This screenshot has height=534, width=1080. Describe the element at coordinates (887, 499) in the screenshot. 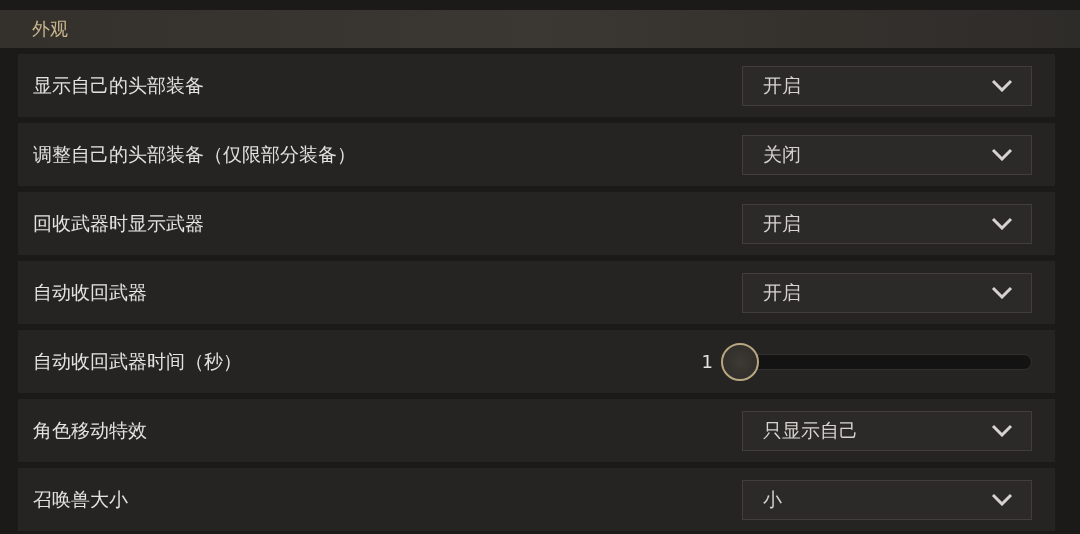

I see `dropdown: 小` at that location.